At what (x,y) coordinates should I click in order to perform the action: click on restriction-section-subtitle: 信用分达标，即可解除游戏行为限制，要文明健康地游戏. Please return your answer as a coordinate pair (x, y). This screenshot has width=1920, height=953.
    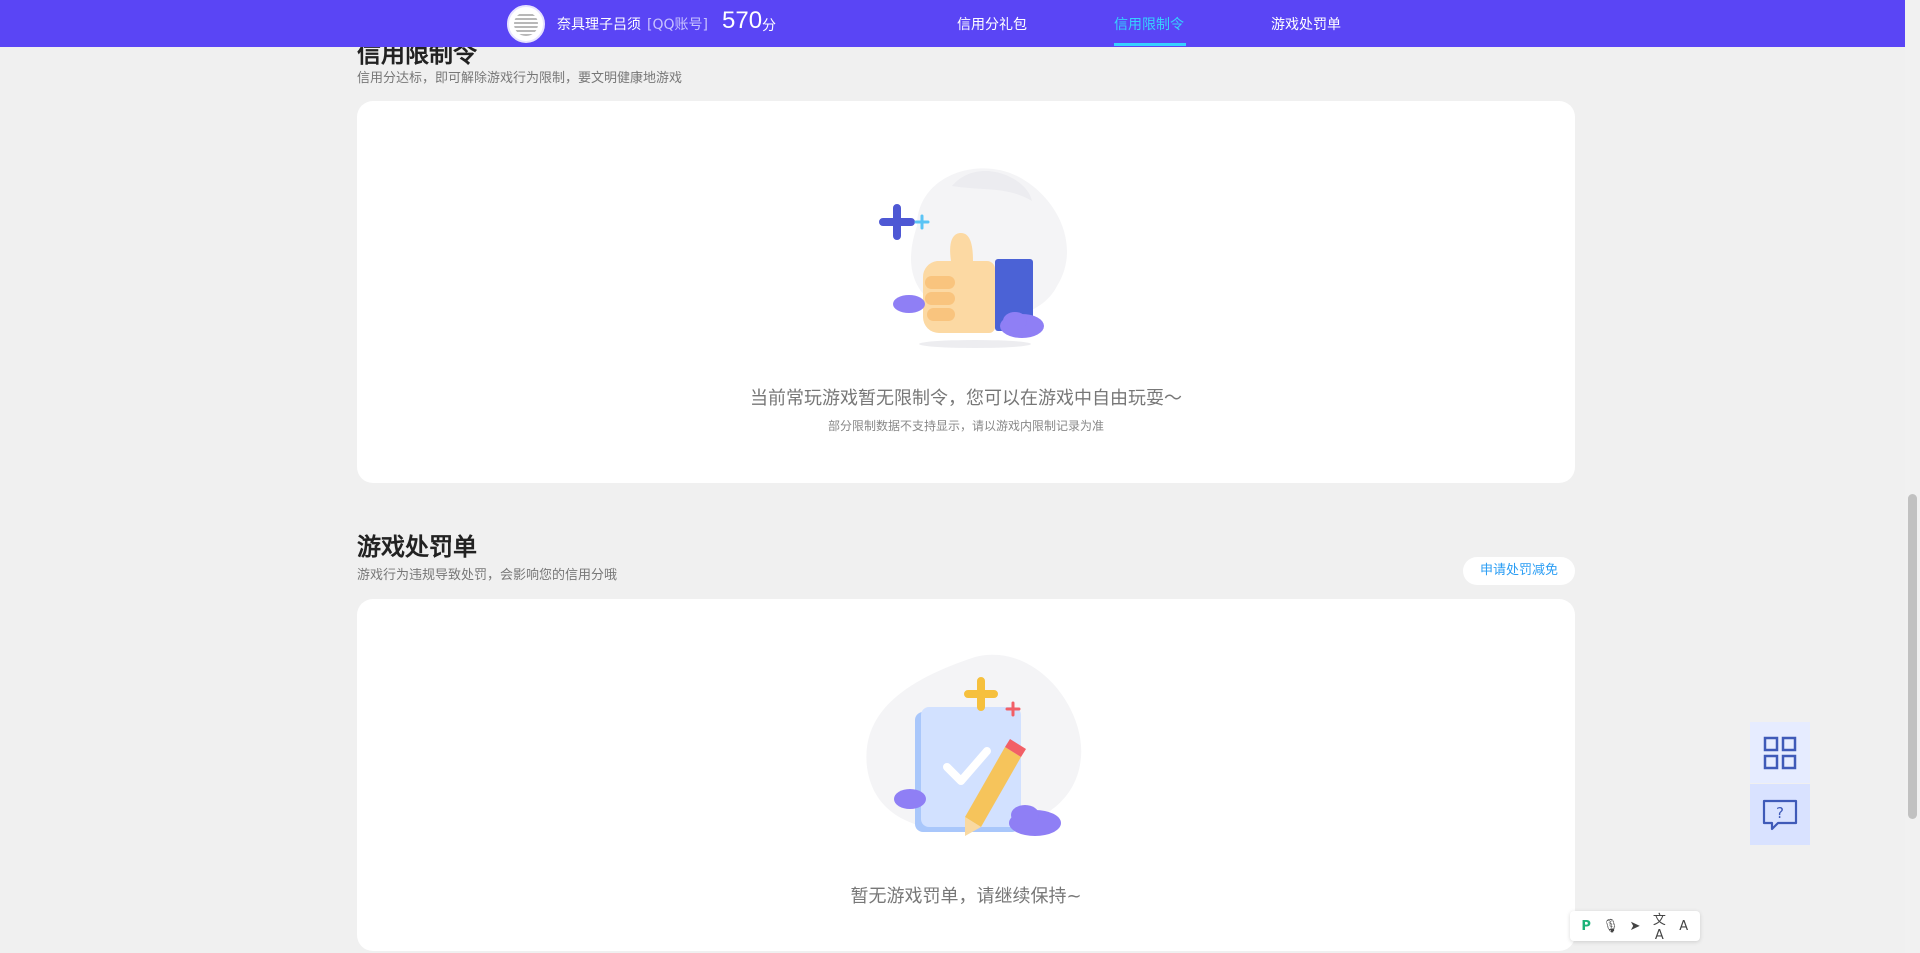
    Looking at the image, I should click on (520, 78).